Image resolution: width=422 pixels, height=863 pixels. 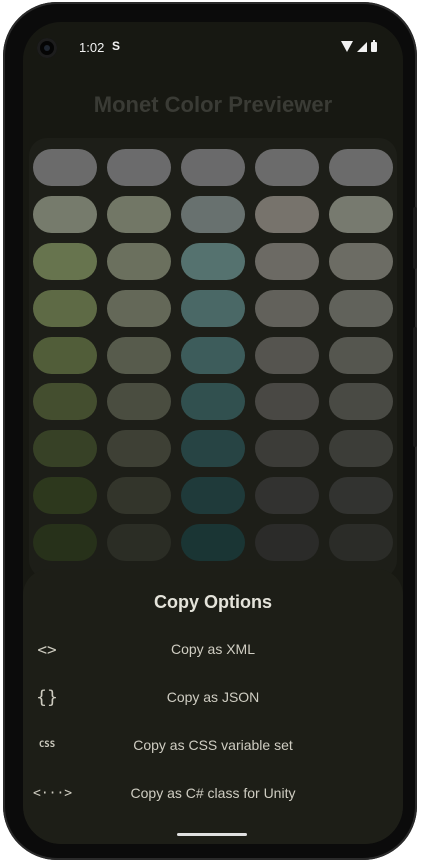 I want to click on wifi-icon, so click(x=347, y=46).